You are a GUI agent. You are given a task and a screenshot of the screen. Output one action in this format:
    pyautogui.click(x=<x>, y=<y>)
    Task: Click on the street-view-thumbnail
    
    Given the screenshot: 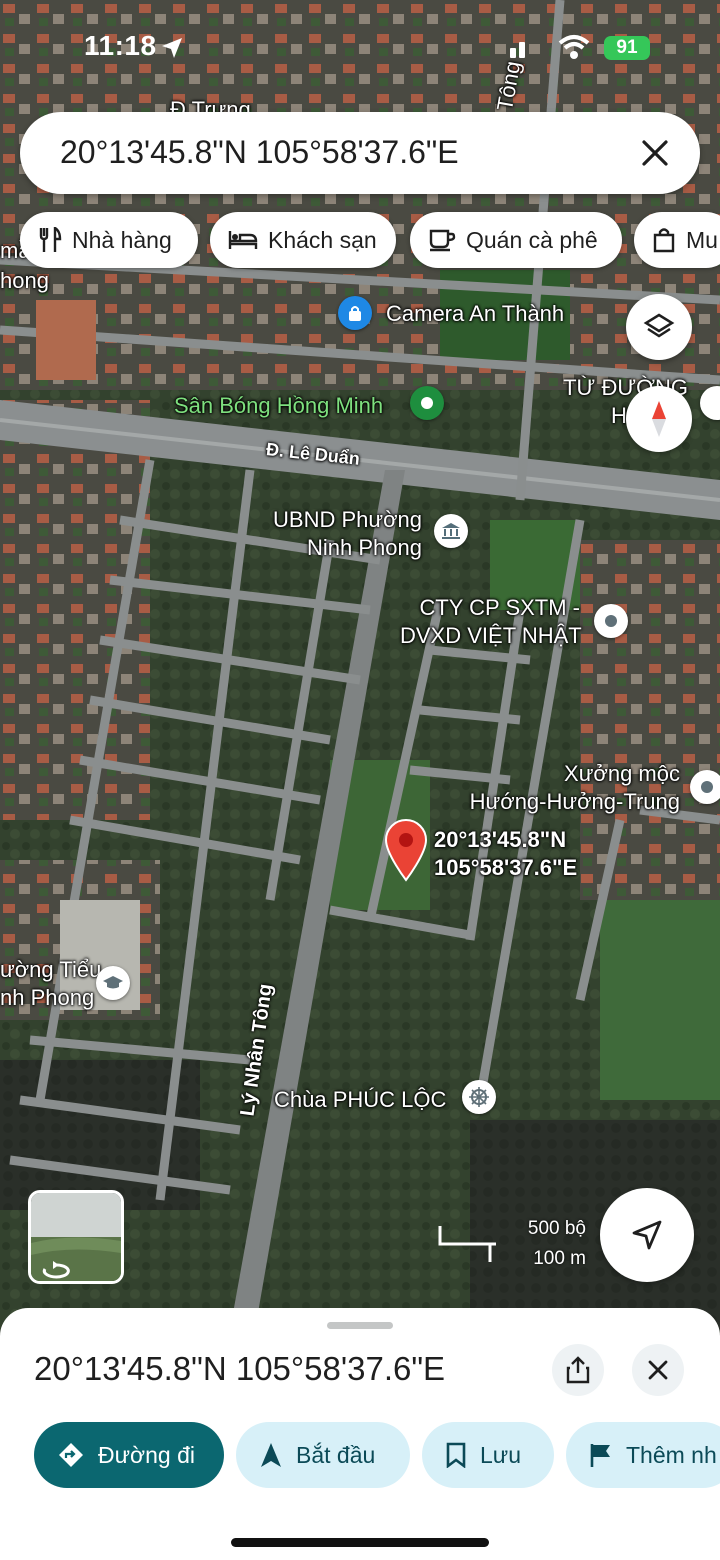 What is the action you would take?
    pyautogui.click(x=76, y=1237)
    